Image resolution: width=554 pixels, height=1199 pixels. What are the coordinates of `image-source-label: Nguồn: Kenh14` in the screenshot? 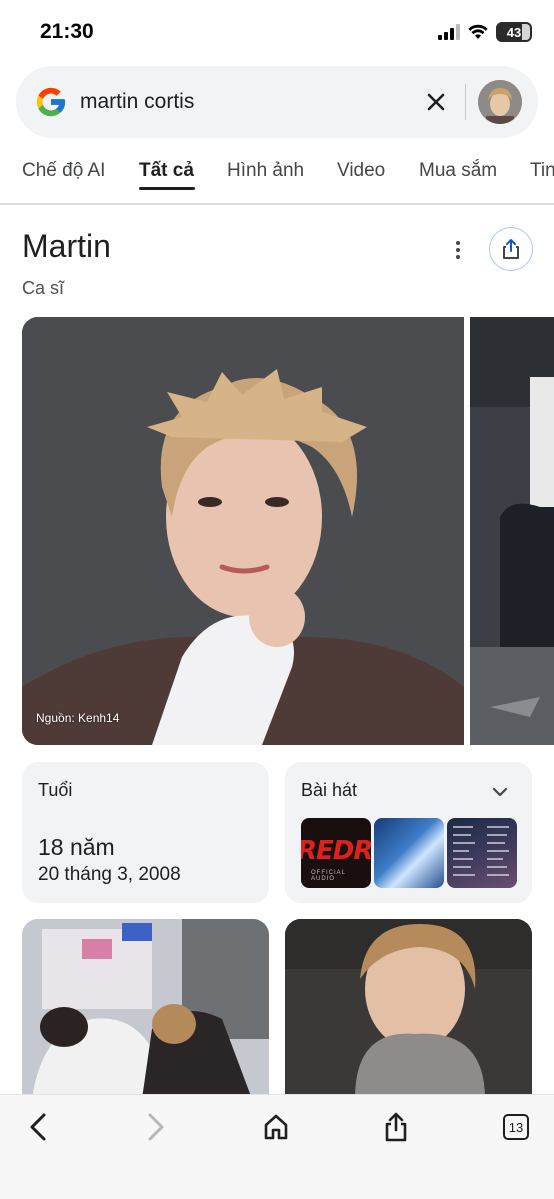 It's located at (78, 718).